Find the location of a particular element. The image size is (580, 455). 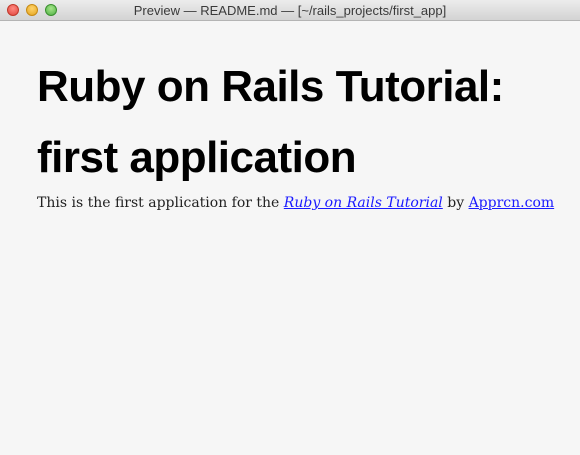

tutorial-link: Ruby on Rails Tutorial is located at coordinates (363, 203).